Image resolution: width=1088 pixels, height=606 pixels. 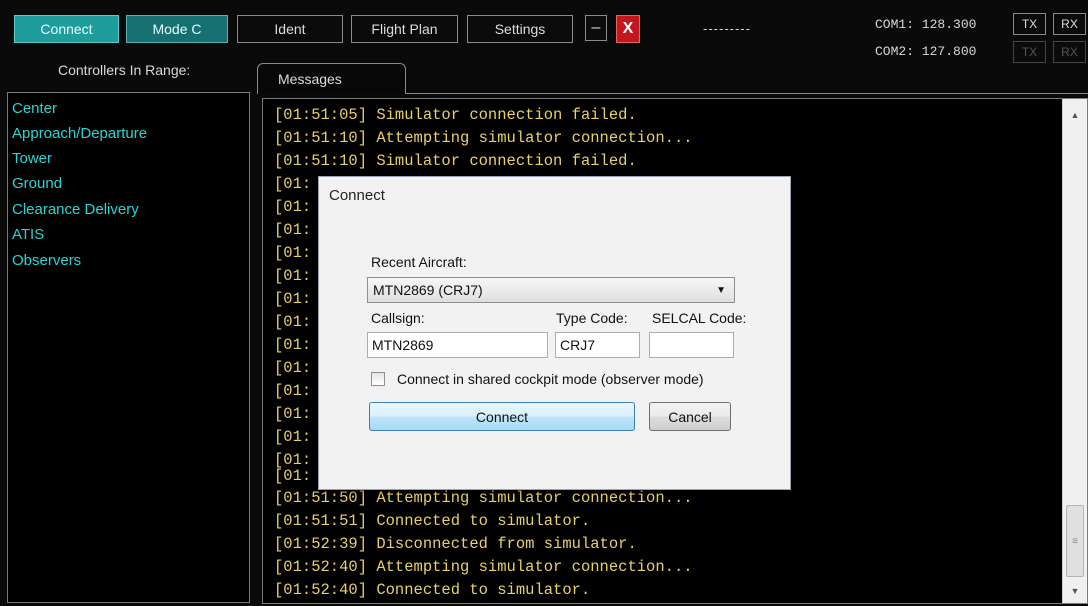 I want to click on callsign-field: MTN2869, so click(x=457, y=345).